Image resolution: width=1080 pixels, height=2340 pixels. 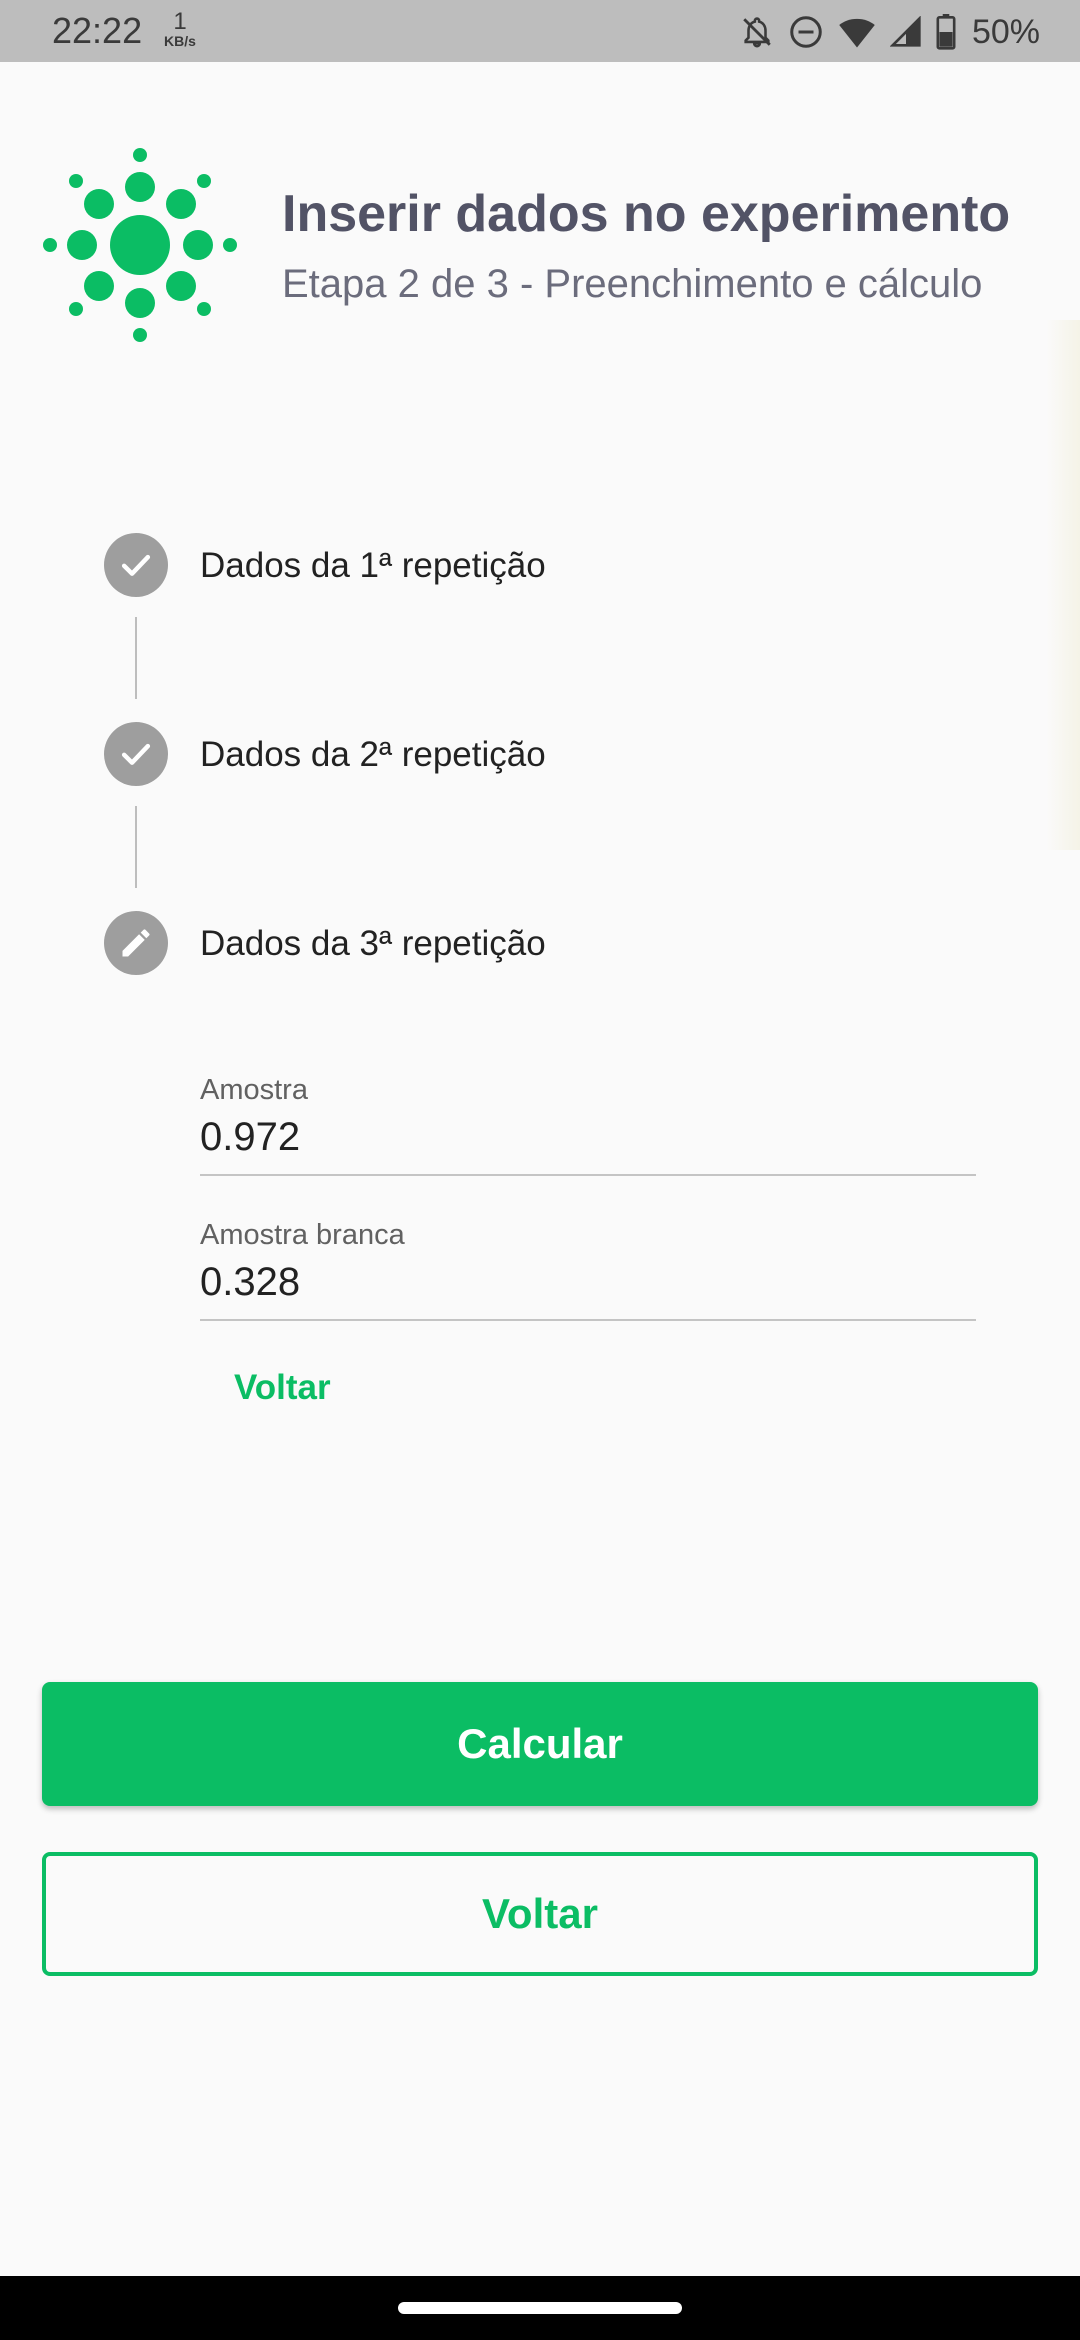 What do you see at coordinates (946, 32) in the screenshot?
I see `battery-icon` at bounding box center [946, 32].